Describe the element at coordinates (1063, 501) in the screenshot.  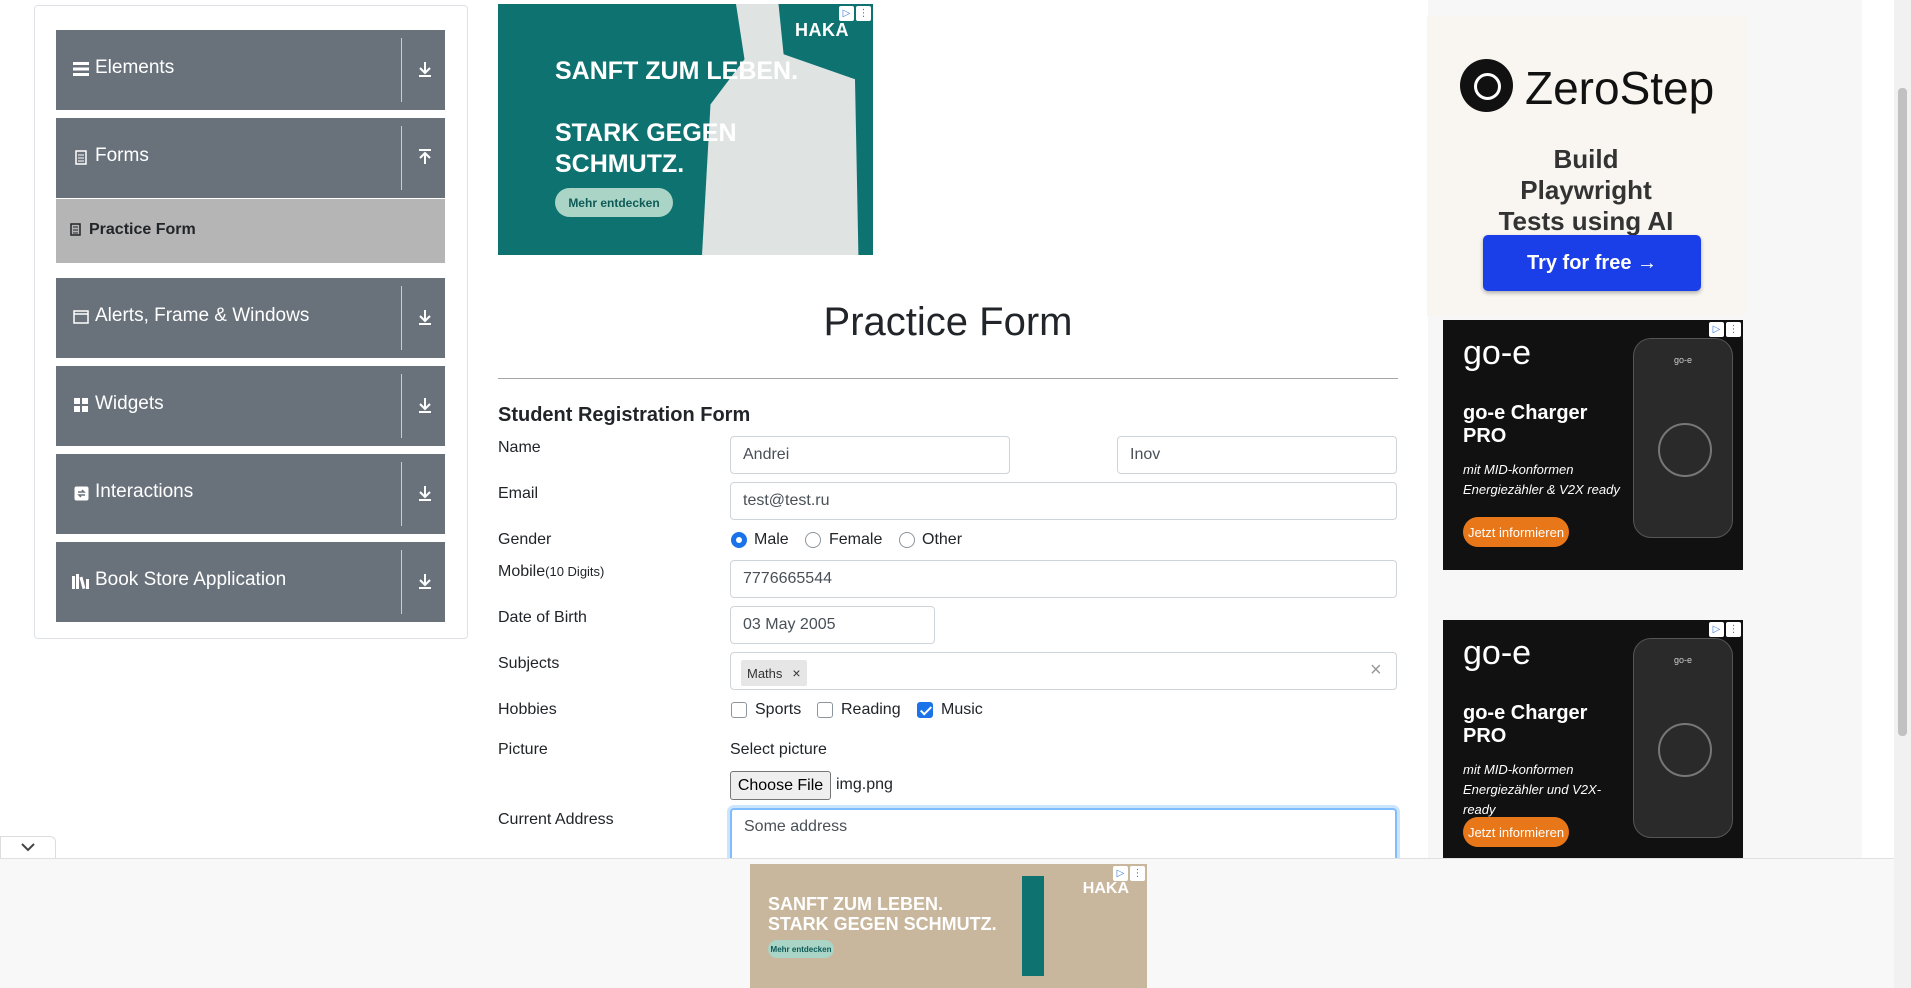
I see `email-field: test@test.ru` at that location.